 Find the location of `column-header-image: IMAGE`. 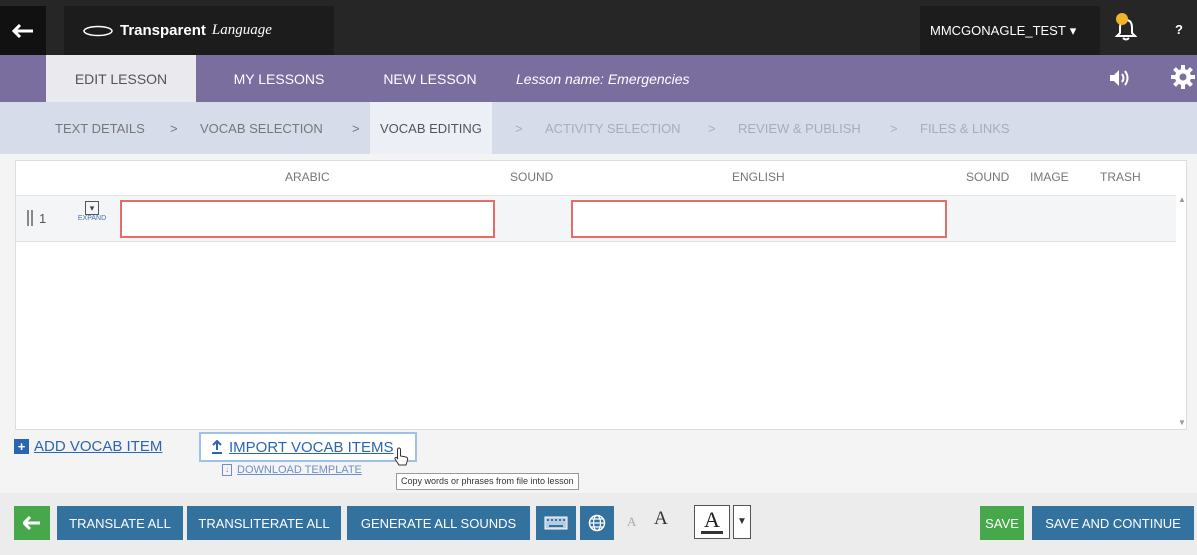

column-header-image: IMAGE is located at coordinates (1049, 177).